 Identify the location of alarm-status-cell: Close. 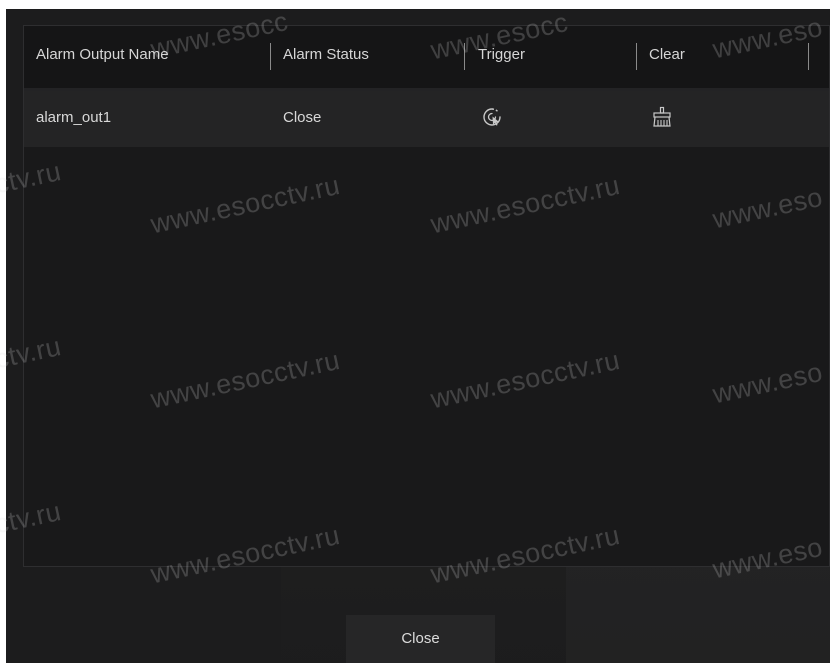
(302, 117).